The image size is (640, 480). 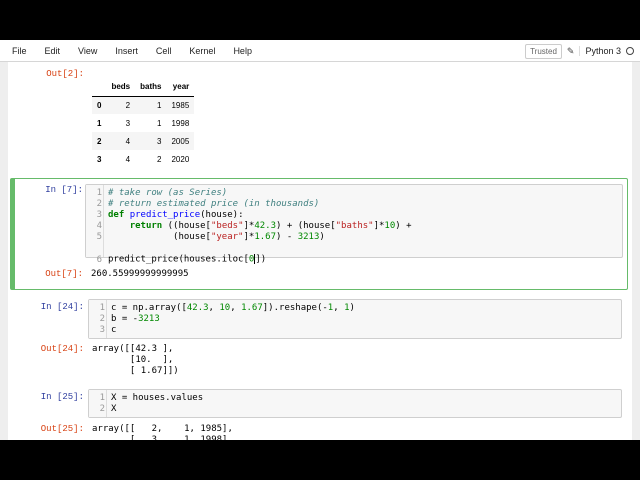 I want to click on out-prompt-2: Out[2]:, so click(x=65, y=74).